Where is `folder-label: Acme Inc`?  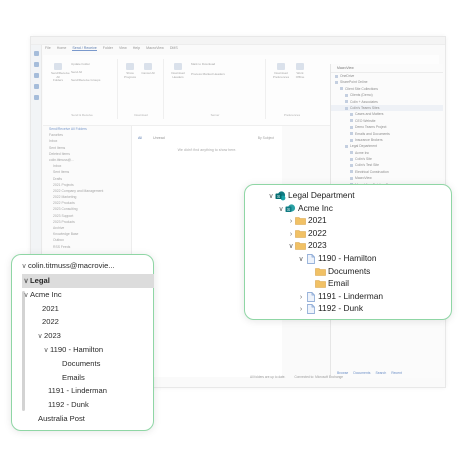 folder-label: Acme Inc is located at coordinates (46, 294).